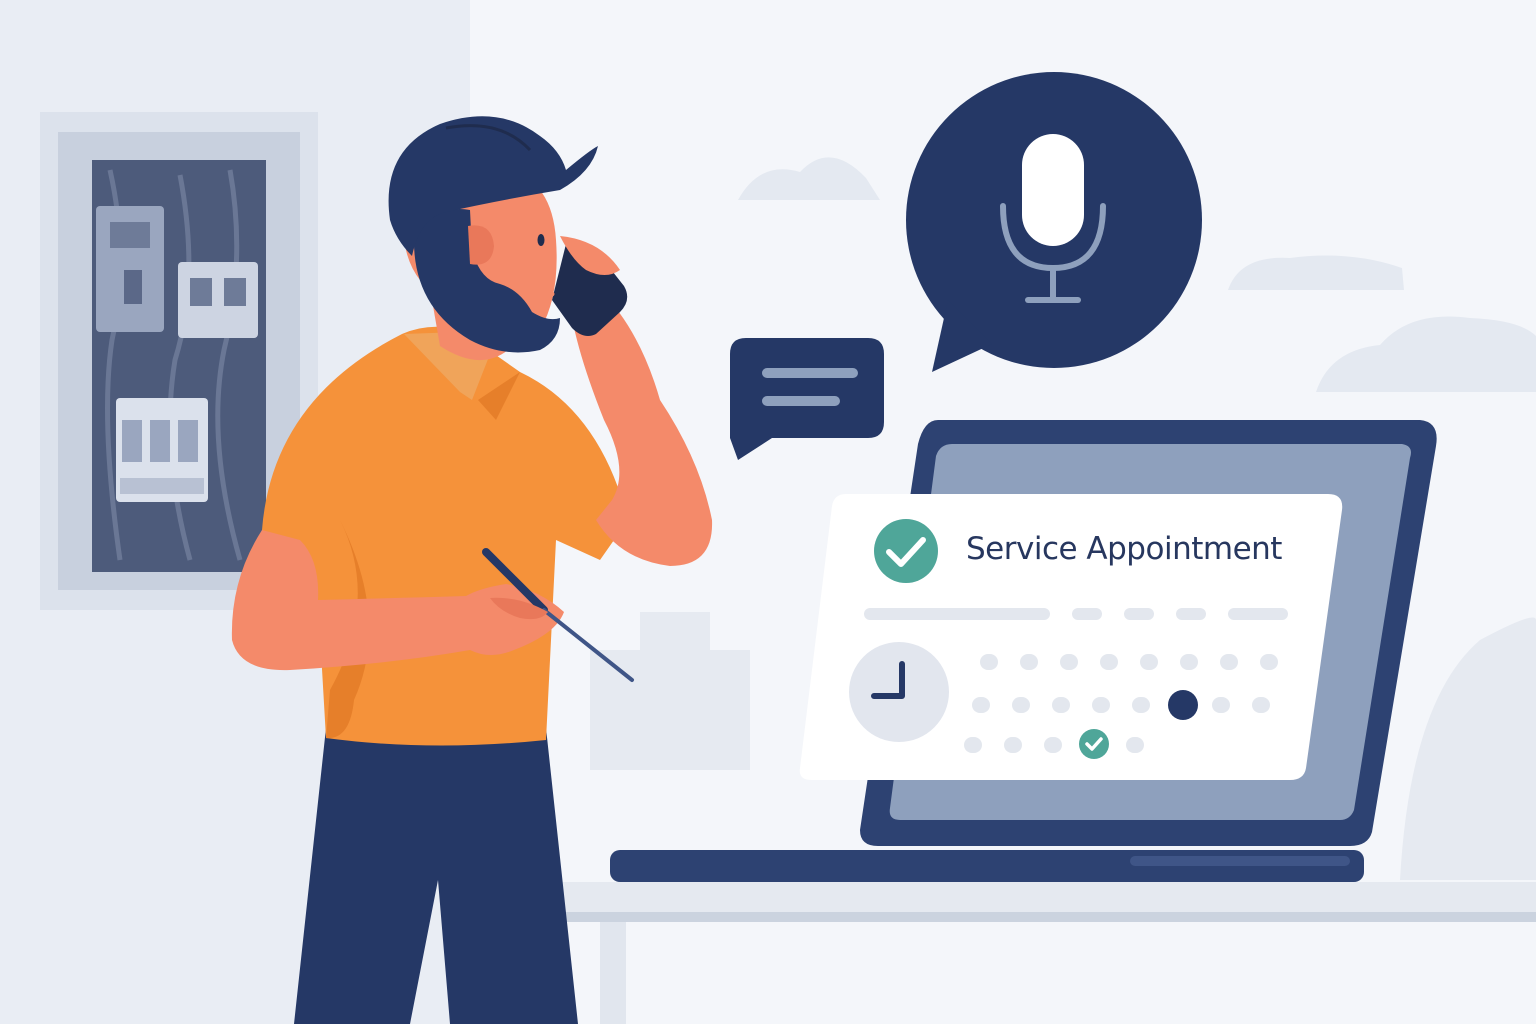 The width and height of the screenshot is (1536, 1024). Describe the element at coordinates (1183, 705) in the screenshot. I see `calendar-day-highlight` at that location.